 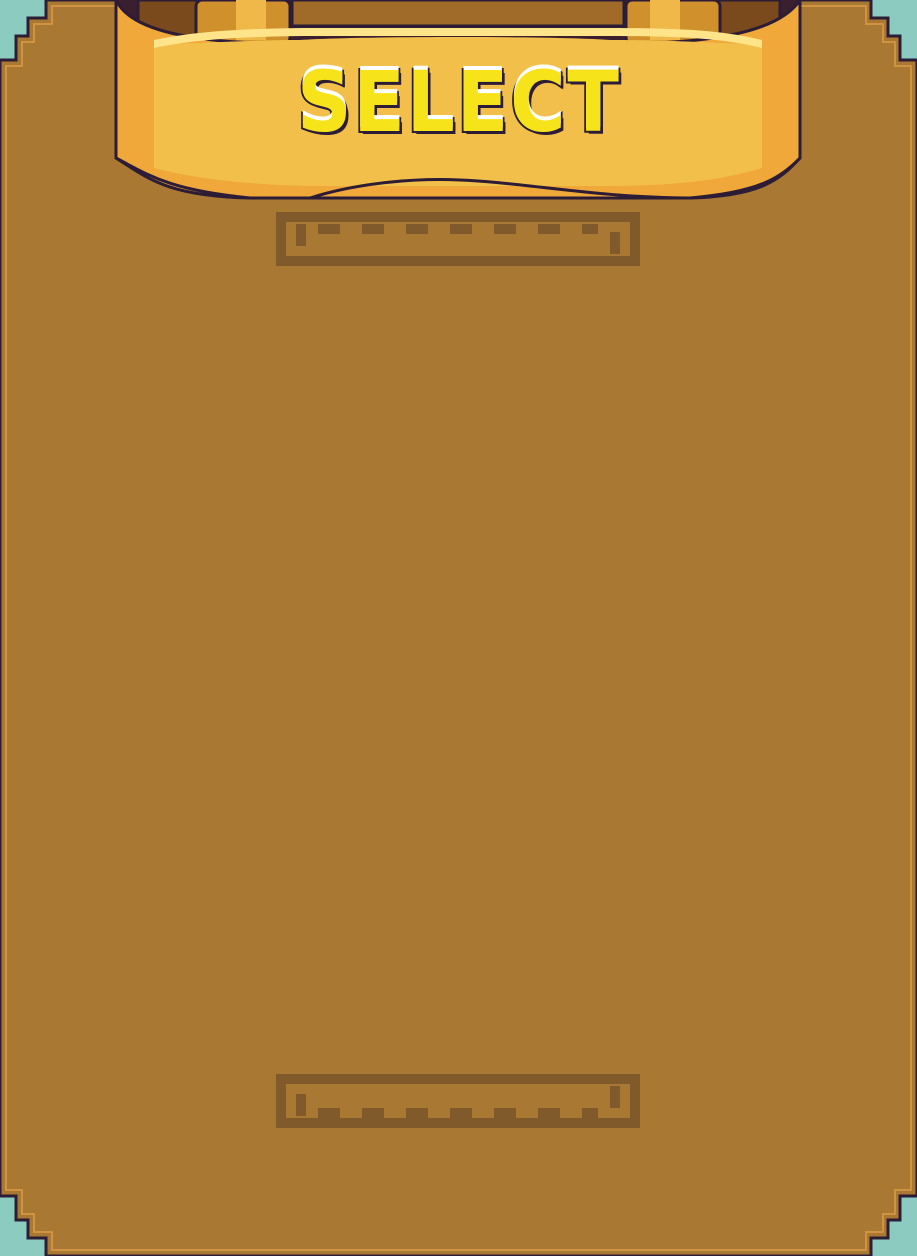 I want to click on scroll-top-board, so click(x=458, y=14).